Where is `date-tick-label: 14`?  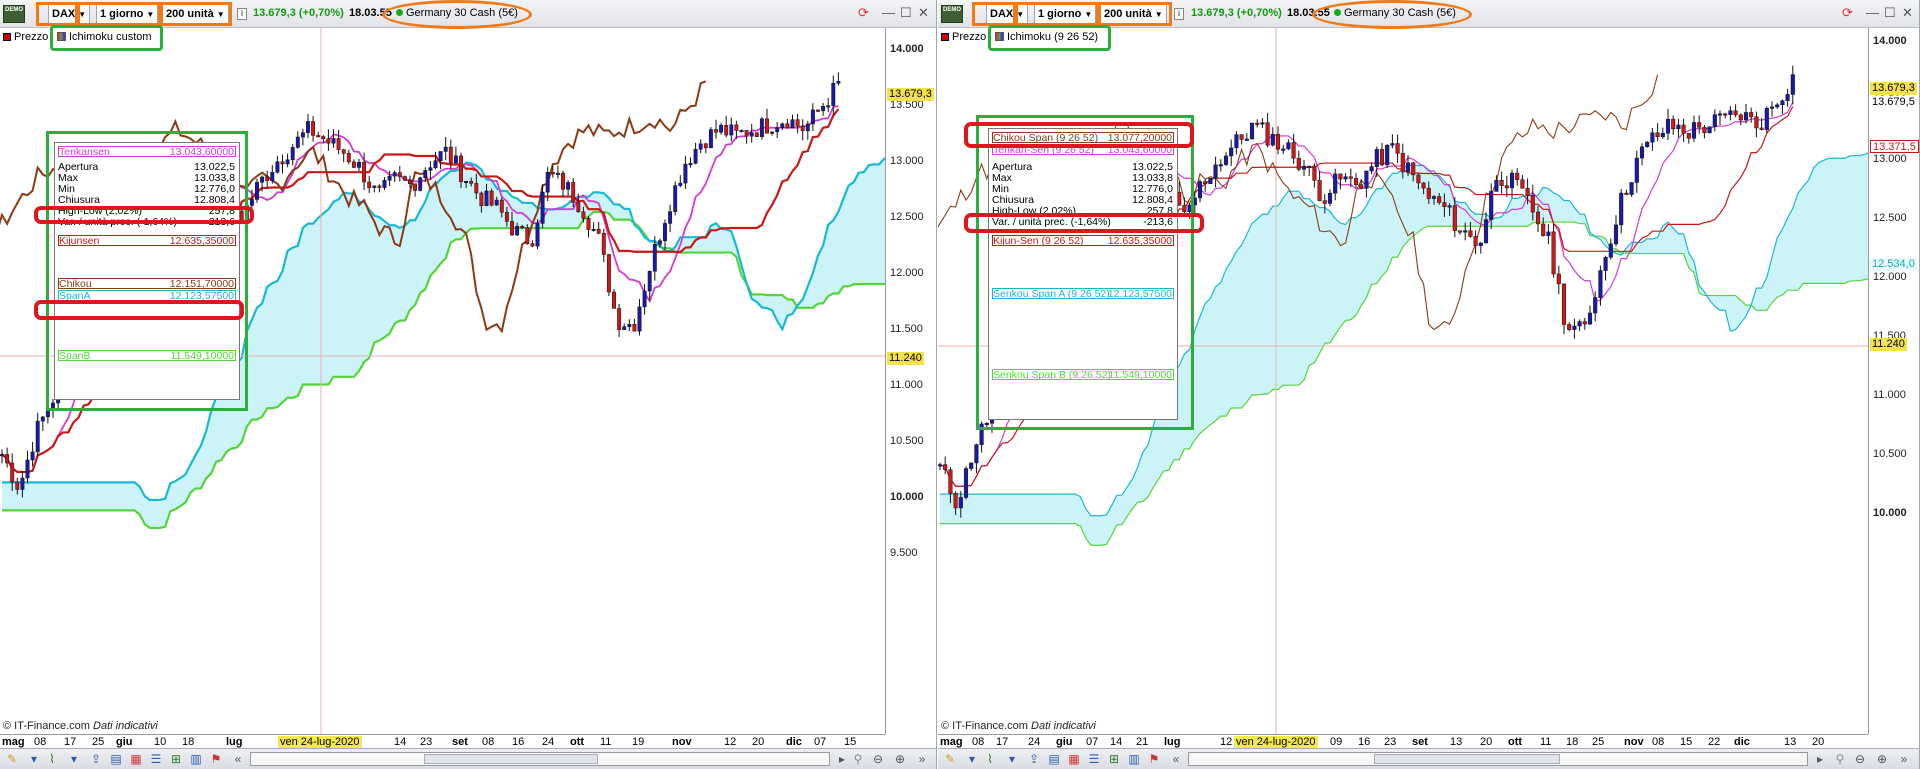
date-tick-label: 14 is located at coordinates (1116, 742).